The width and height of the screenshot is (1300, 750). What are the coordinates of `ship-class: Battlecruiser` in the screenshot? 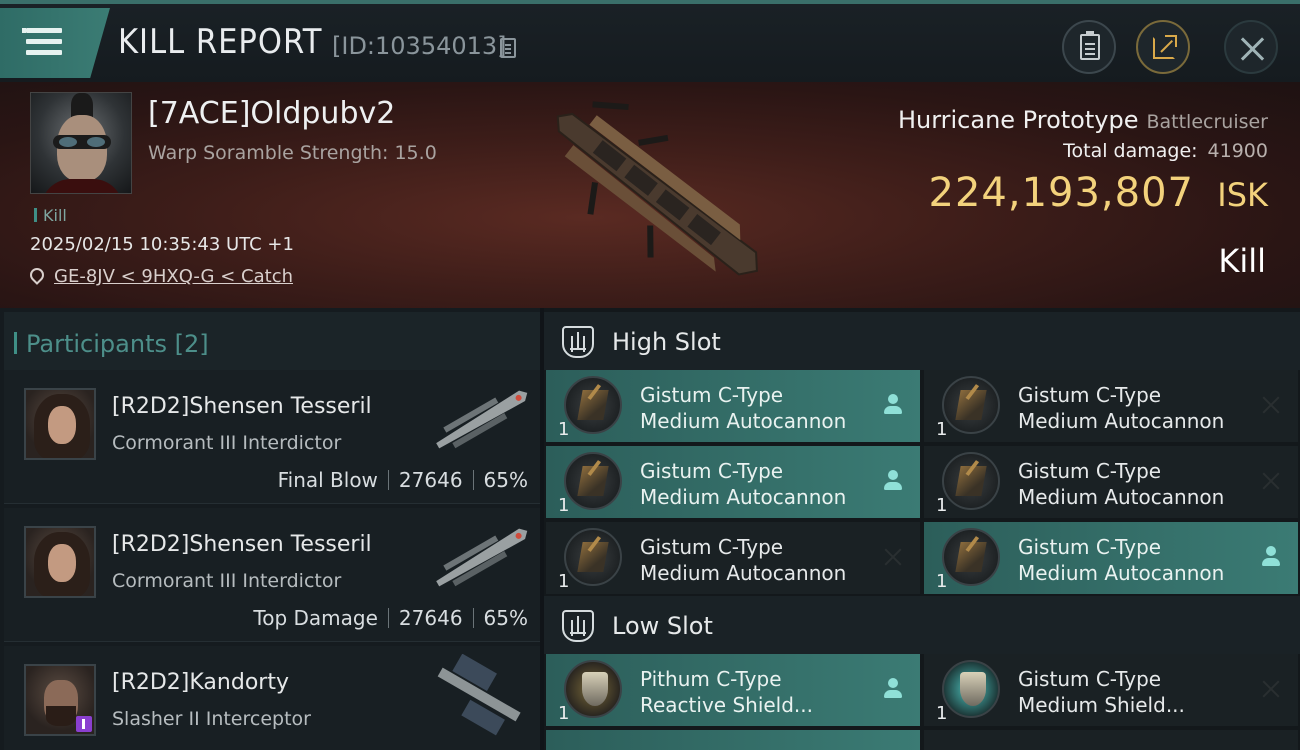 It's located at (1207, 122).